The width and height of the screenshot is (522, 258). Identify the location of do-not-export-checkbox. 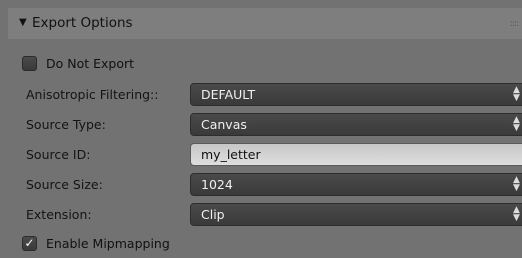
(29, 63).